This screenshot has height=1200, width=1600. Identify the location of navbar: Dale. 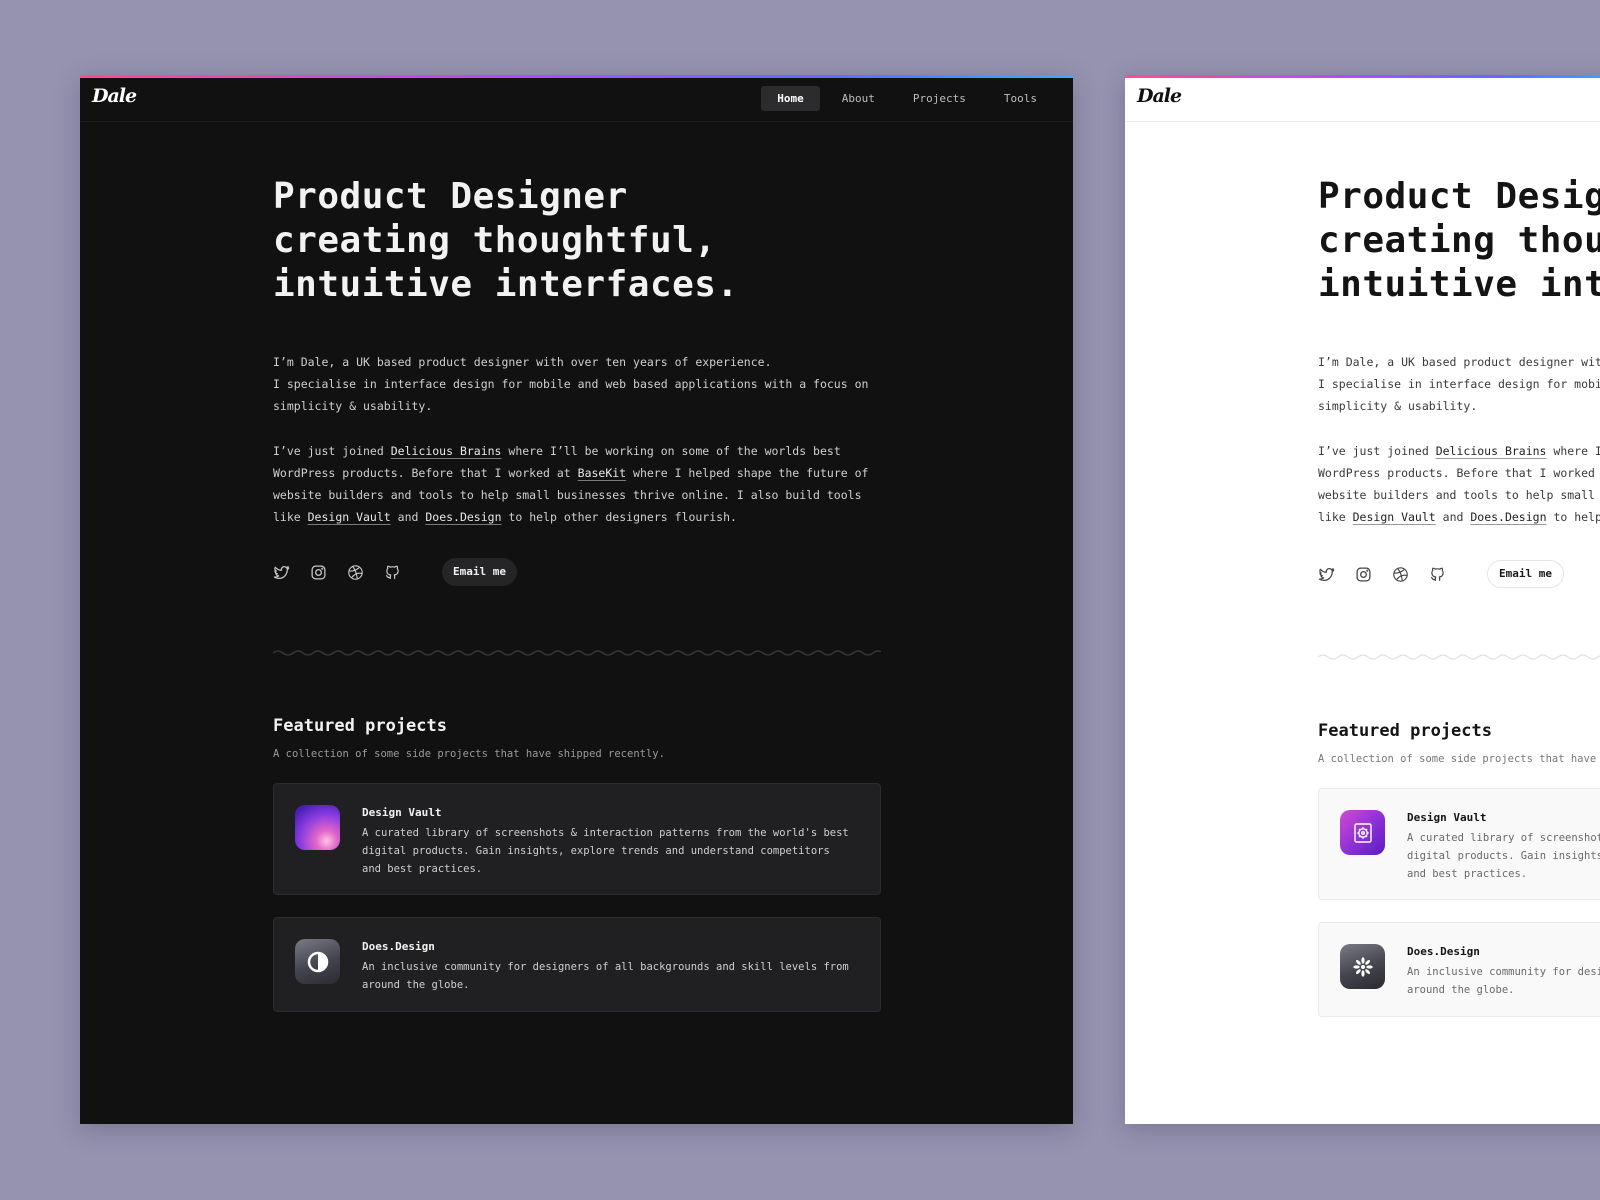
(1362, 100).